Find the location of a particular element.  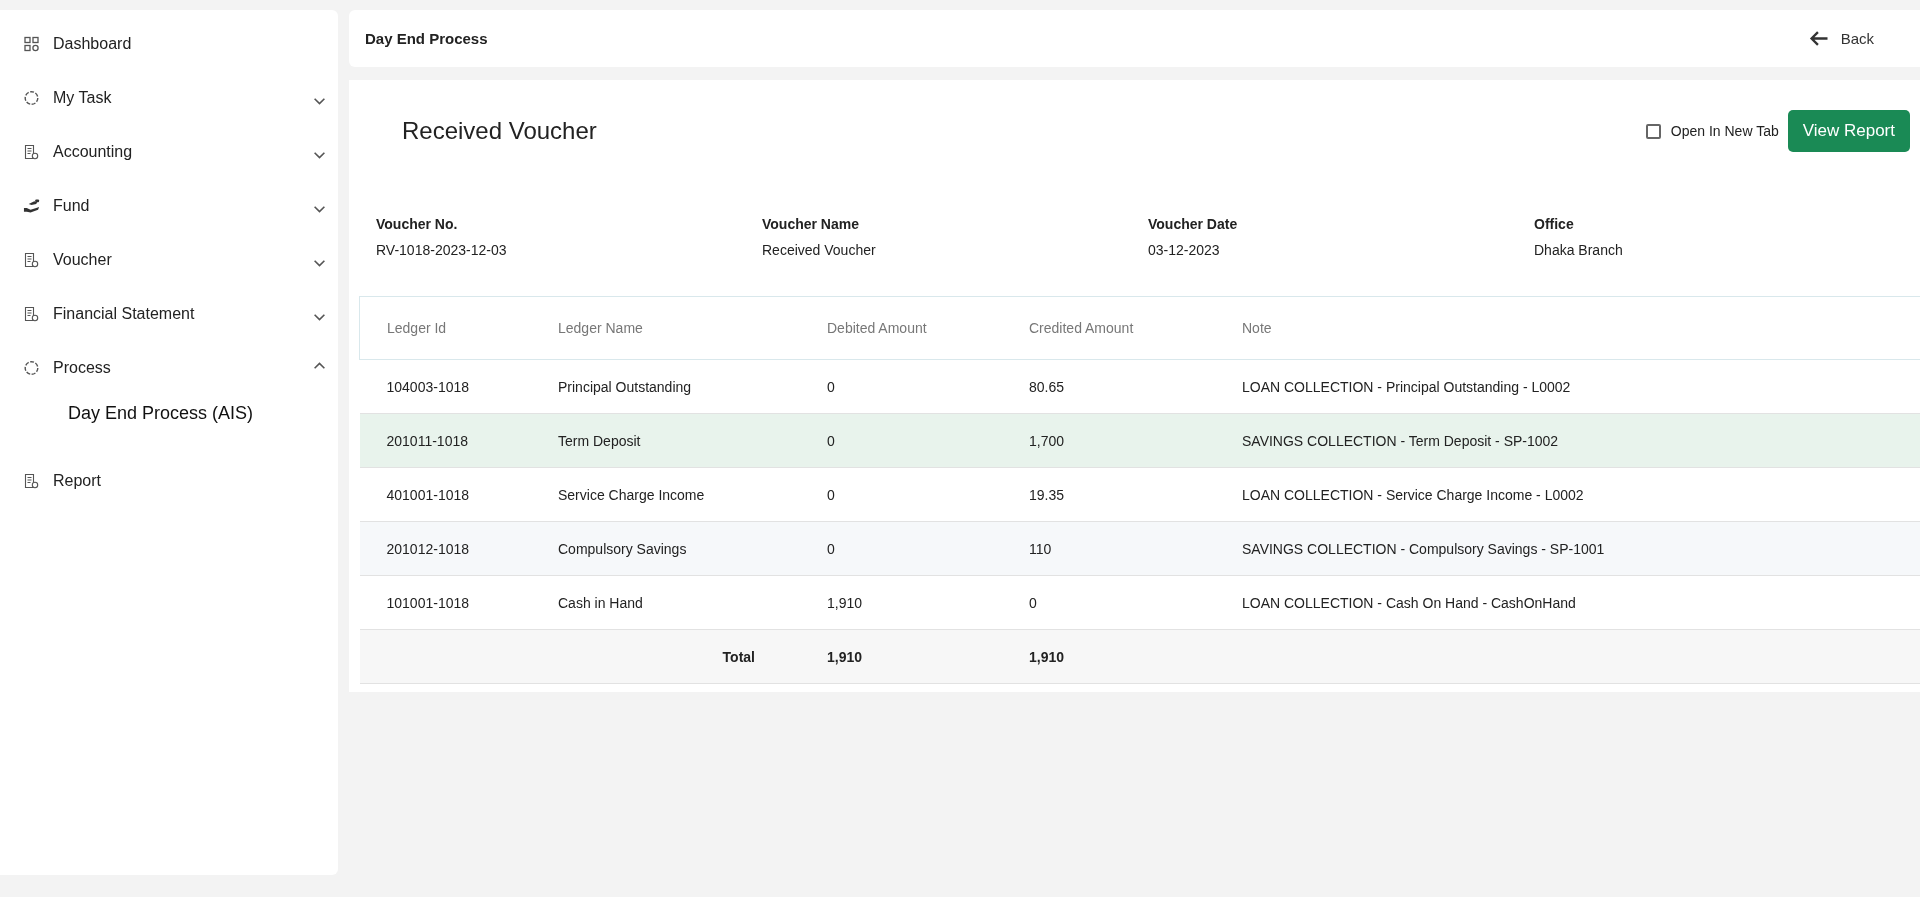

table-cell: 101001-1018 is located at coordinates (445, 602).